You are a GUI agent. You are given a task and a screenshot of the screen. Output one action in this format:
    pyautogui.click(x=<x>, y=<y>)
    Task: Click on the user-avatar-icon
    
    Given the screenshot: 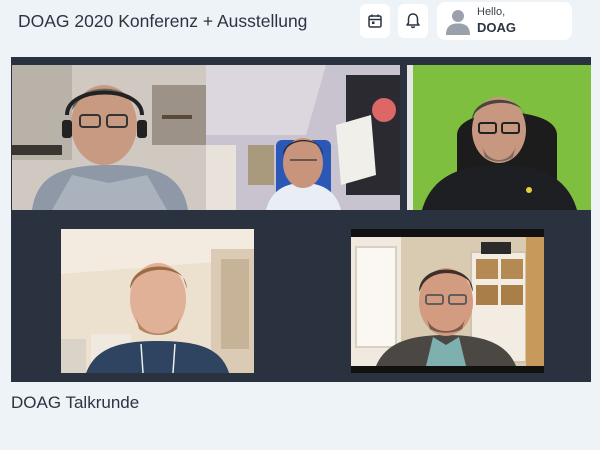 What is the action you would take?
    pyautogui.click(x=458, y=22)
    